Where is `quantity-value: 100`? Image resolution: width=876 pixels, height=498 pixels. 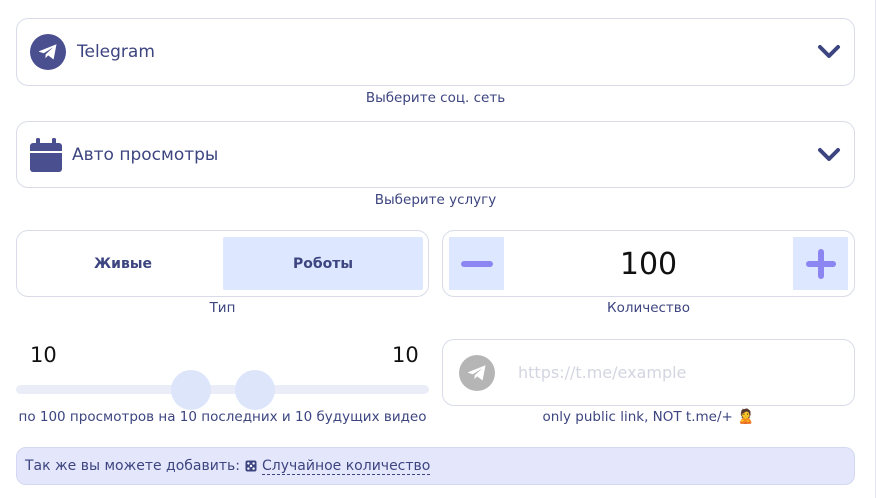 quantity-value: 100 is located at coordinates (648, 264).